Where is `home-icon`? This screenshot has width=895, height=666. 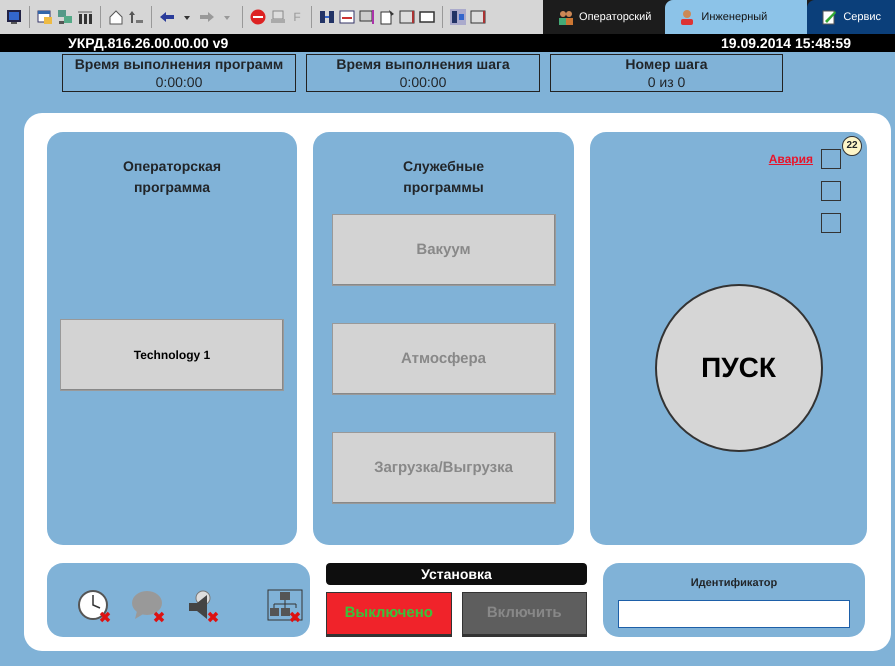
home-icon is located at coordinates (116, 17).